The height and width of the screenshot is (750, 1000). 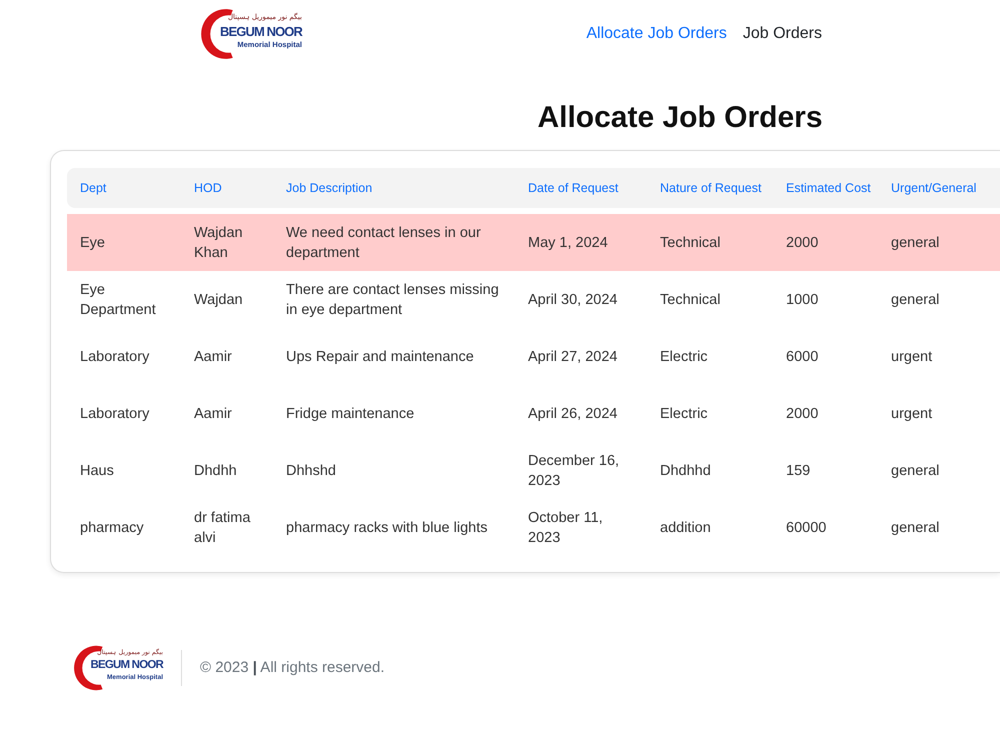 What do you see at coordinates (215, 471) in the screenshot?
I see `table-cell-text: Dhdhh` at bounding box center [215, 471].